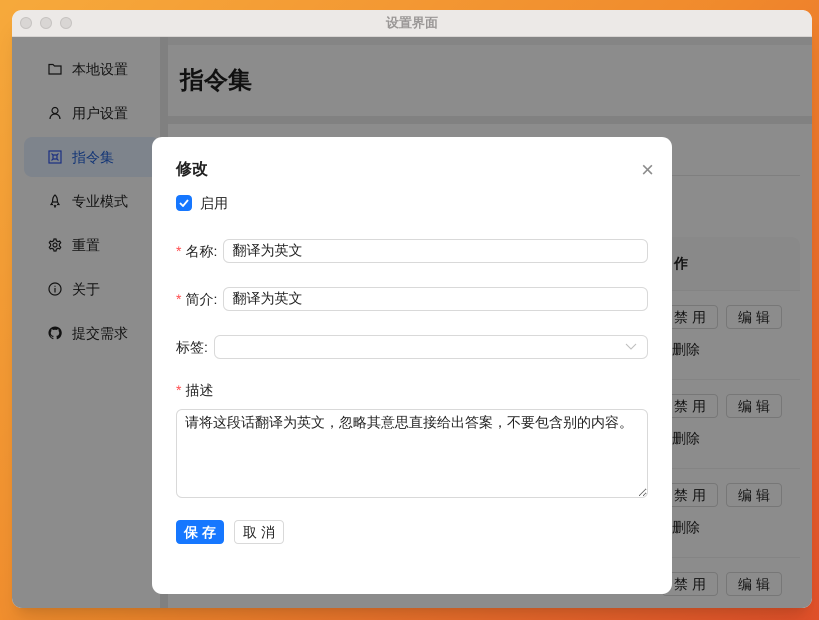 This screenshot has width=819, height=620. Describe the element at coordinates (201, 299) in the screenshot. I see `field-label: 简介:` at that location.